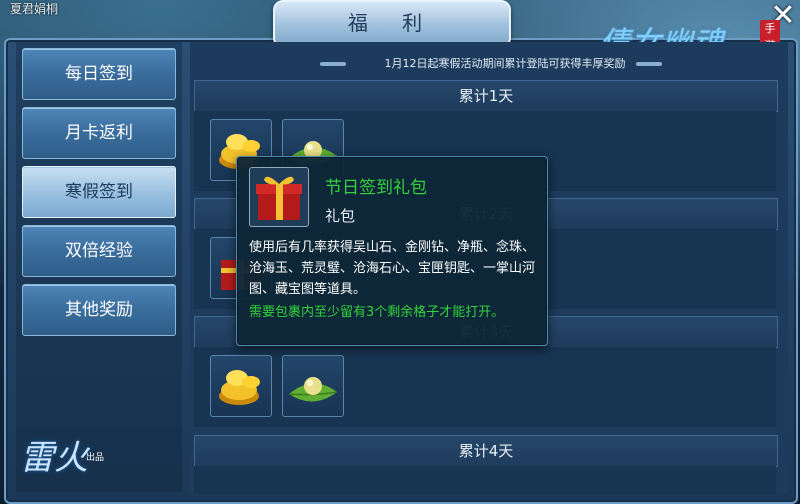 The width and height of the screenshot is (800, 504). Describe the element at coordinates (34, 9) in the screenshot. I see `world-top-text: 夏君娟桐` at that location.